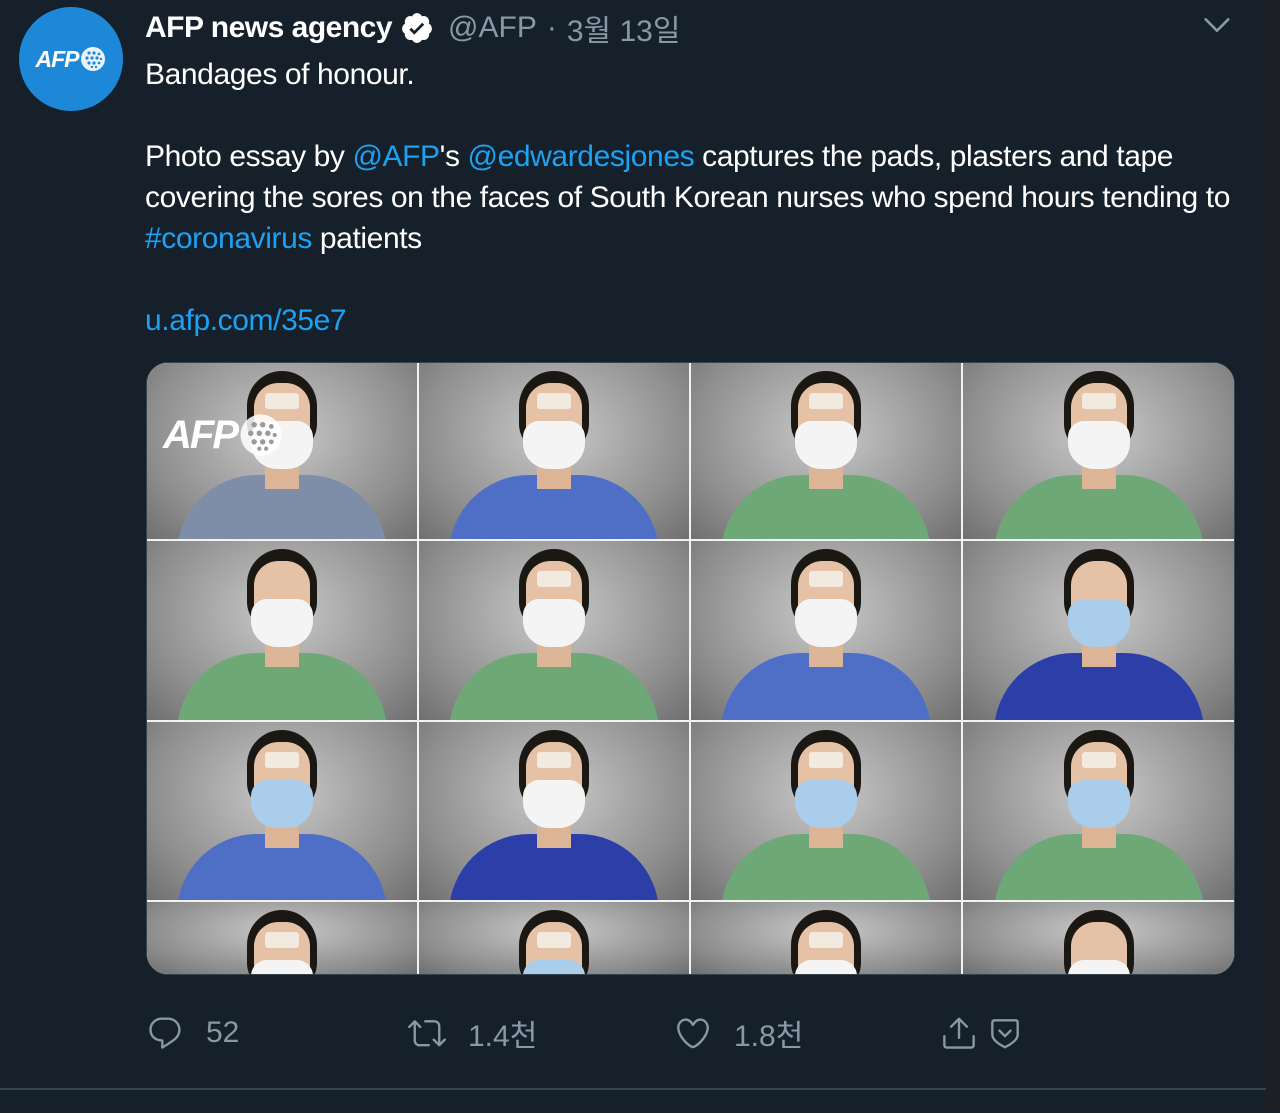 This screenshot has height=1113, width=1280. What do you see at coordinates (269, 28) in the screenshot?
I see `display-name: AFP news agency` at bounding box center [269, 28].